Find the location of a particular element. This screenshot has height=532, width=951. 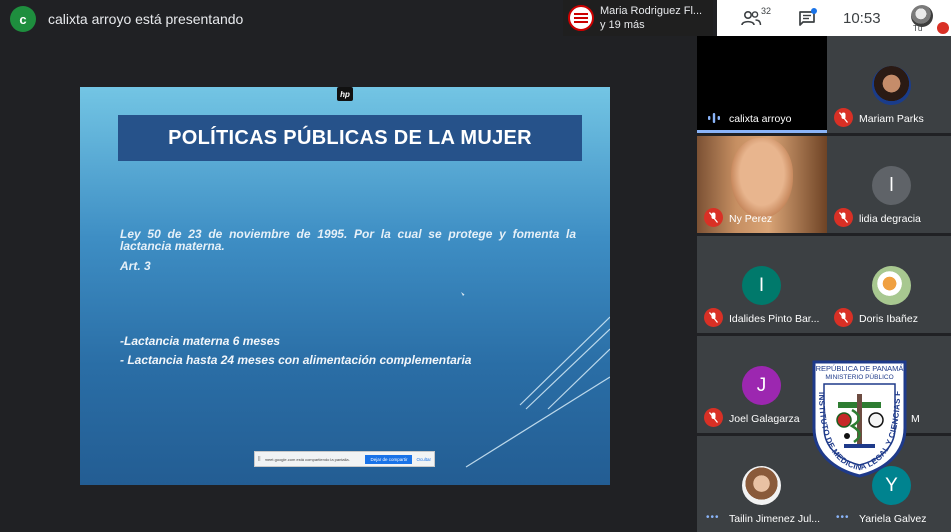

hide-button: Ocultar is located at coordinates (423, 459).